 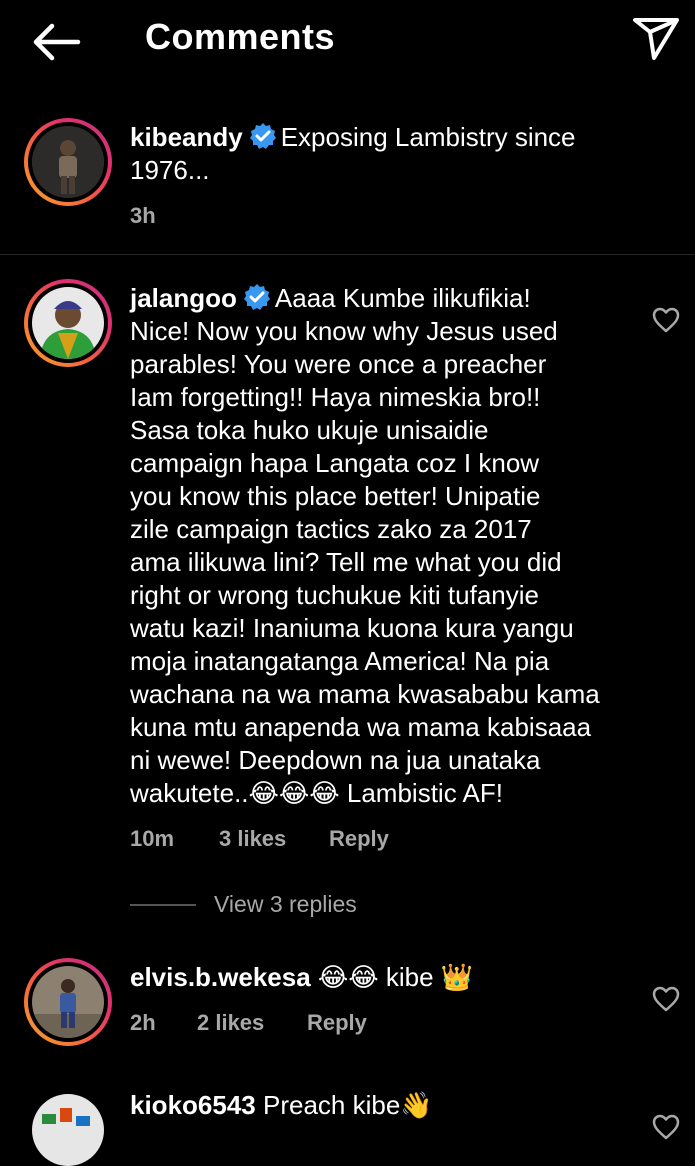 What do you see at coordinates (365, 694) in the screenshot?
I see `comment-line: wachana na wa mama kwasababu kama` at bounding box center [365, 694].